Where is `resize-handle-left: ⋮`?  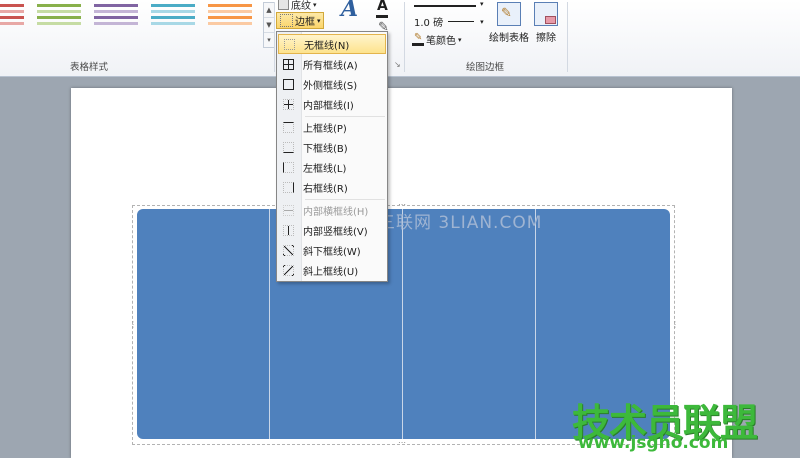 resize-handle-left: ⋮ is located at coordinates (133, 325).